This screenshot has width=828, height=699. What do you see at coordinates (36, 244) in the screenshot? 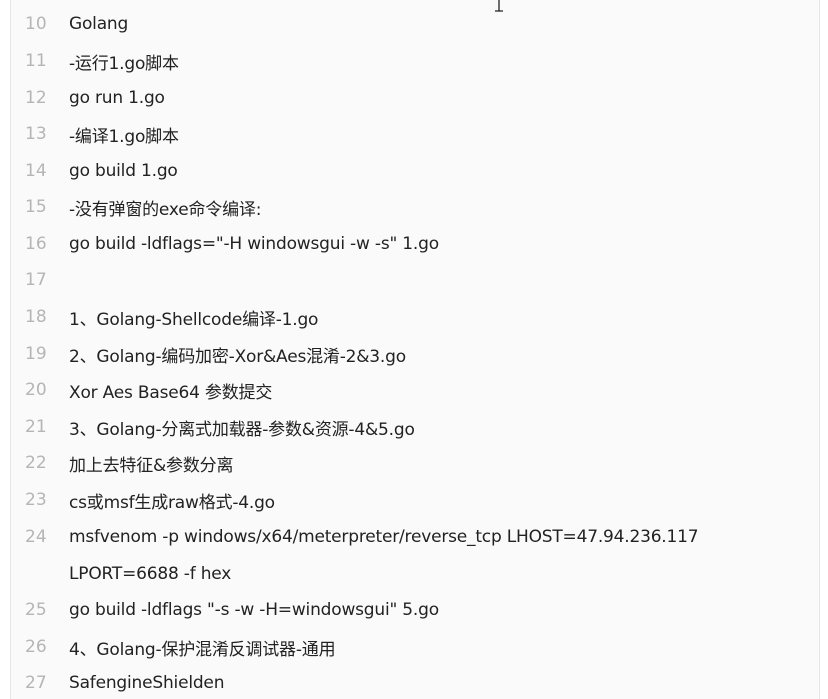
I see `line-number: 16` at bounding box center [36, 244].